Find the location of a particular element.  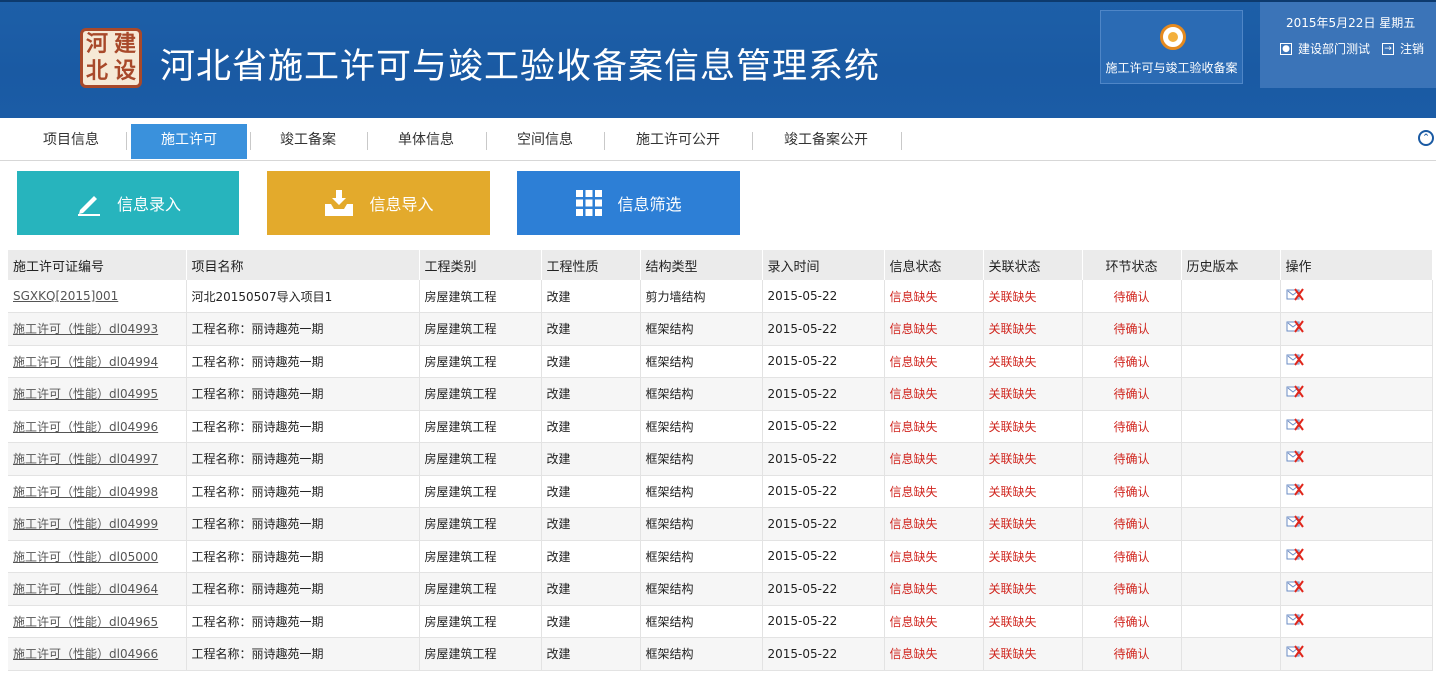

user-panel: 2015年5月22日 星期五 ● 建设部门测试 → 注销 is located at coordinates (1348, 45).